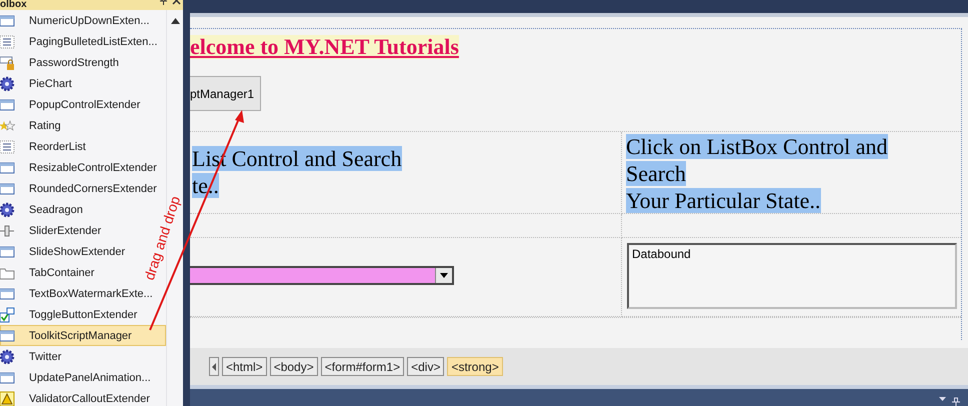 This screenshot has width=968, height=406. What do you see at coordinates (475, 366) in the screenshot?
I see `tag-path-button: <strong>` at bounding box center [475, 366].